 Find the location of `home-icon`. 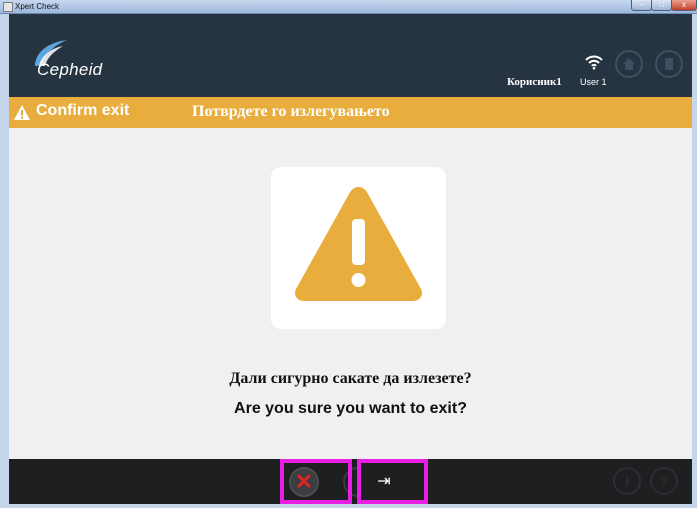

home-icon is located at coordinates (629, 64).